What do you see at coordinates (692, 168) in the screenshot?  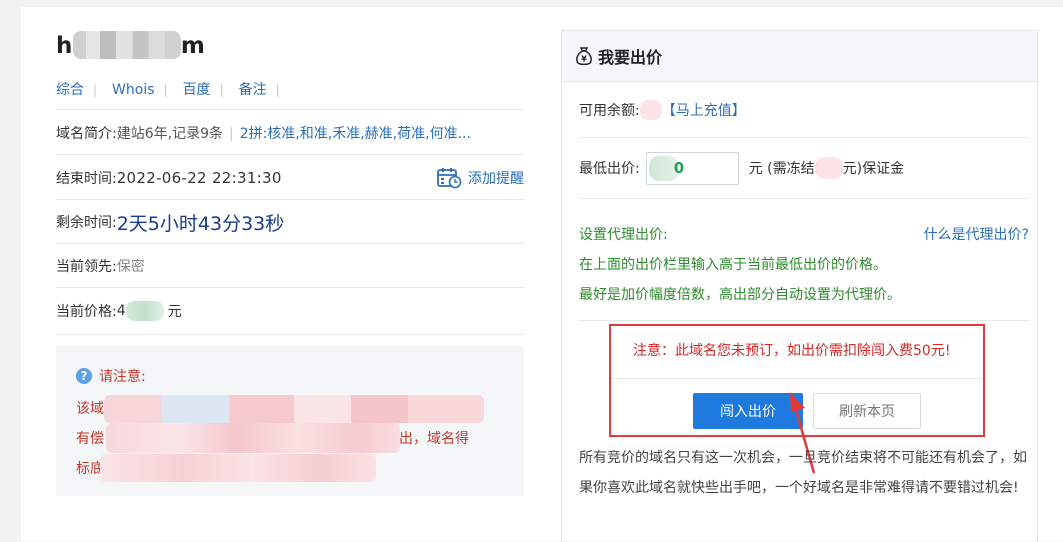 I see `bid-amount-input: 0` at bounding box center [692, 168].